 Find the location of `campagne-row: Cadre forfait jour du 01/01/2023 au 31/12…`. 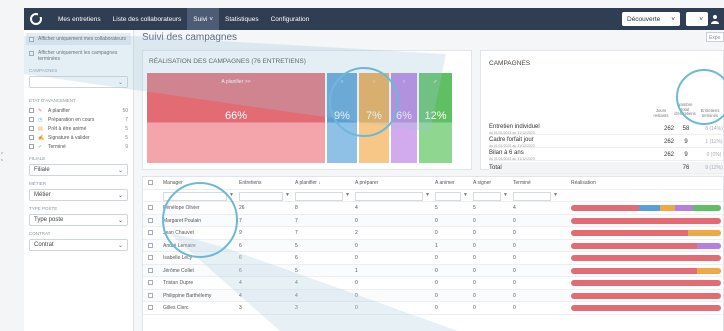

campagne-row: Cadre forfait jour du 01/01/2023 au 31/12… is located at coordinates (606, 142).